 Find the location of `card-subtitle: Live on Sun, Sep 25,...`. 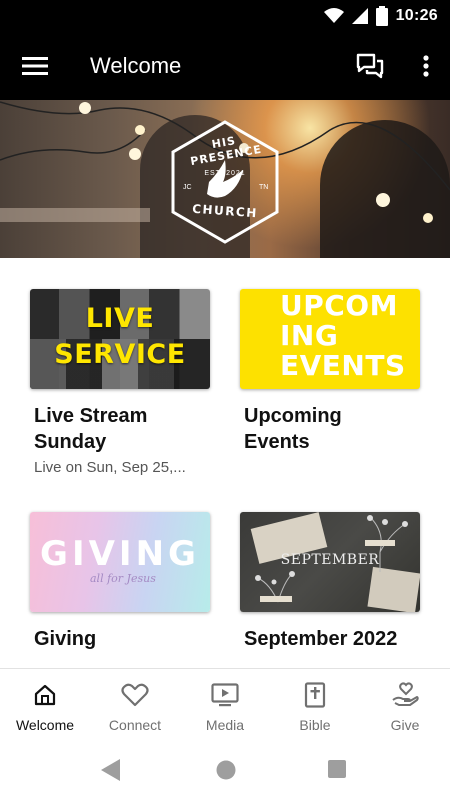

card-subtitle: Live on Sun, Sep 25,... is located at coordinates (110, 467).